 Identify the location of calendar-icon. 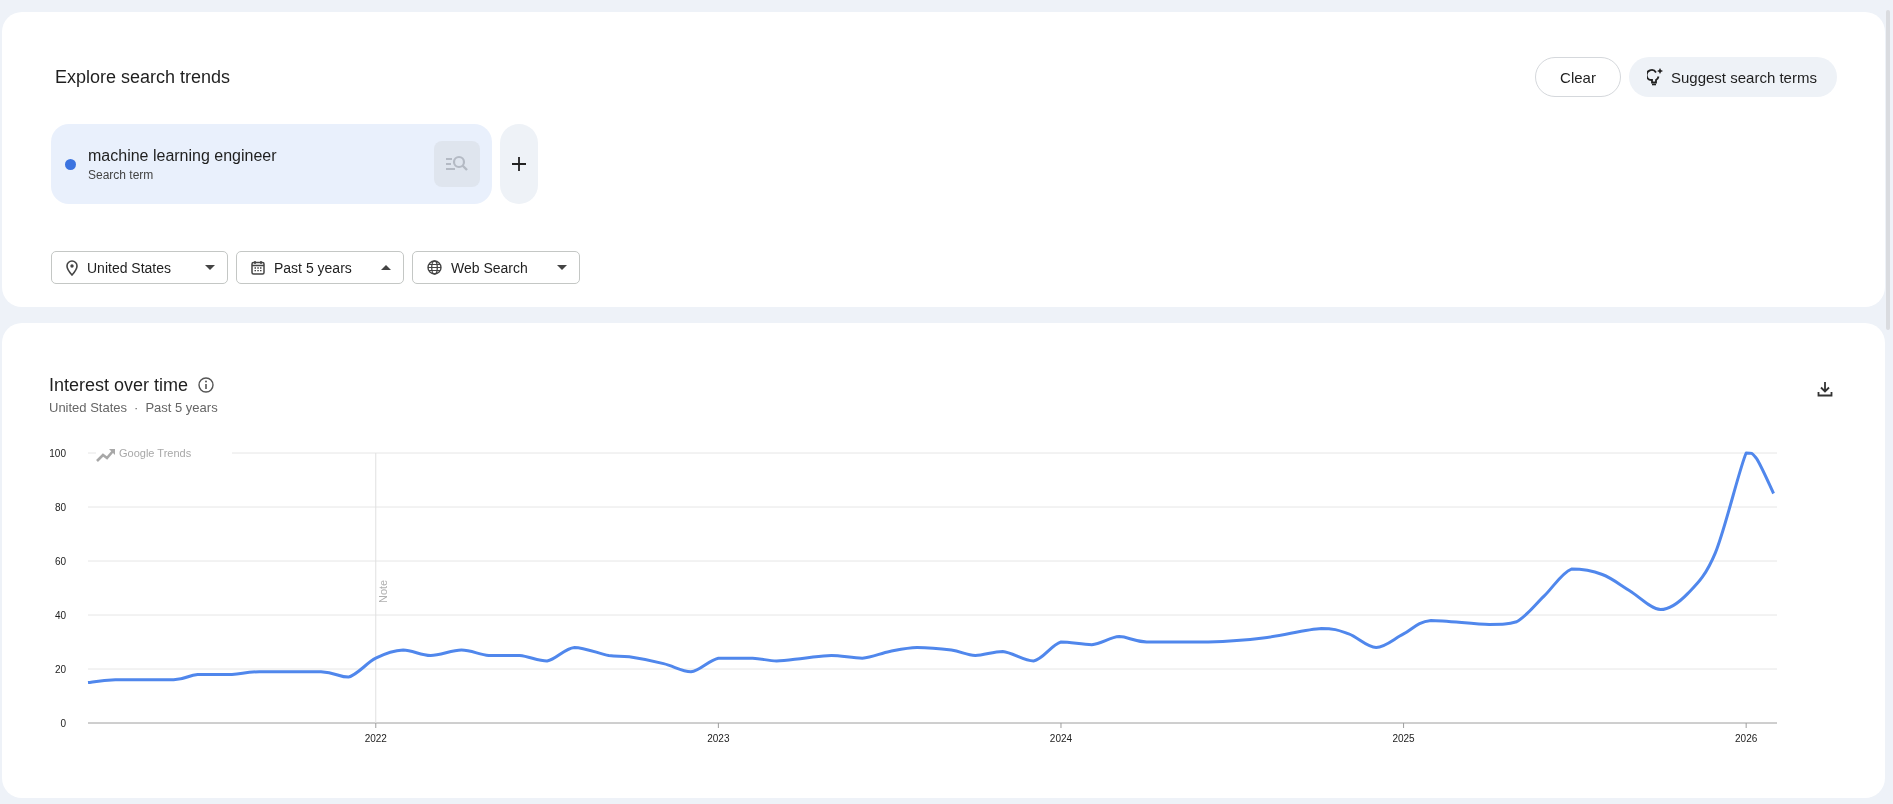
(258, 267).